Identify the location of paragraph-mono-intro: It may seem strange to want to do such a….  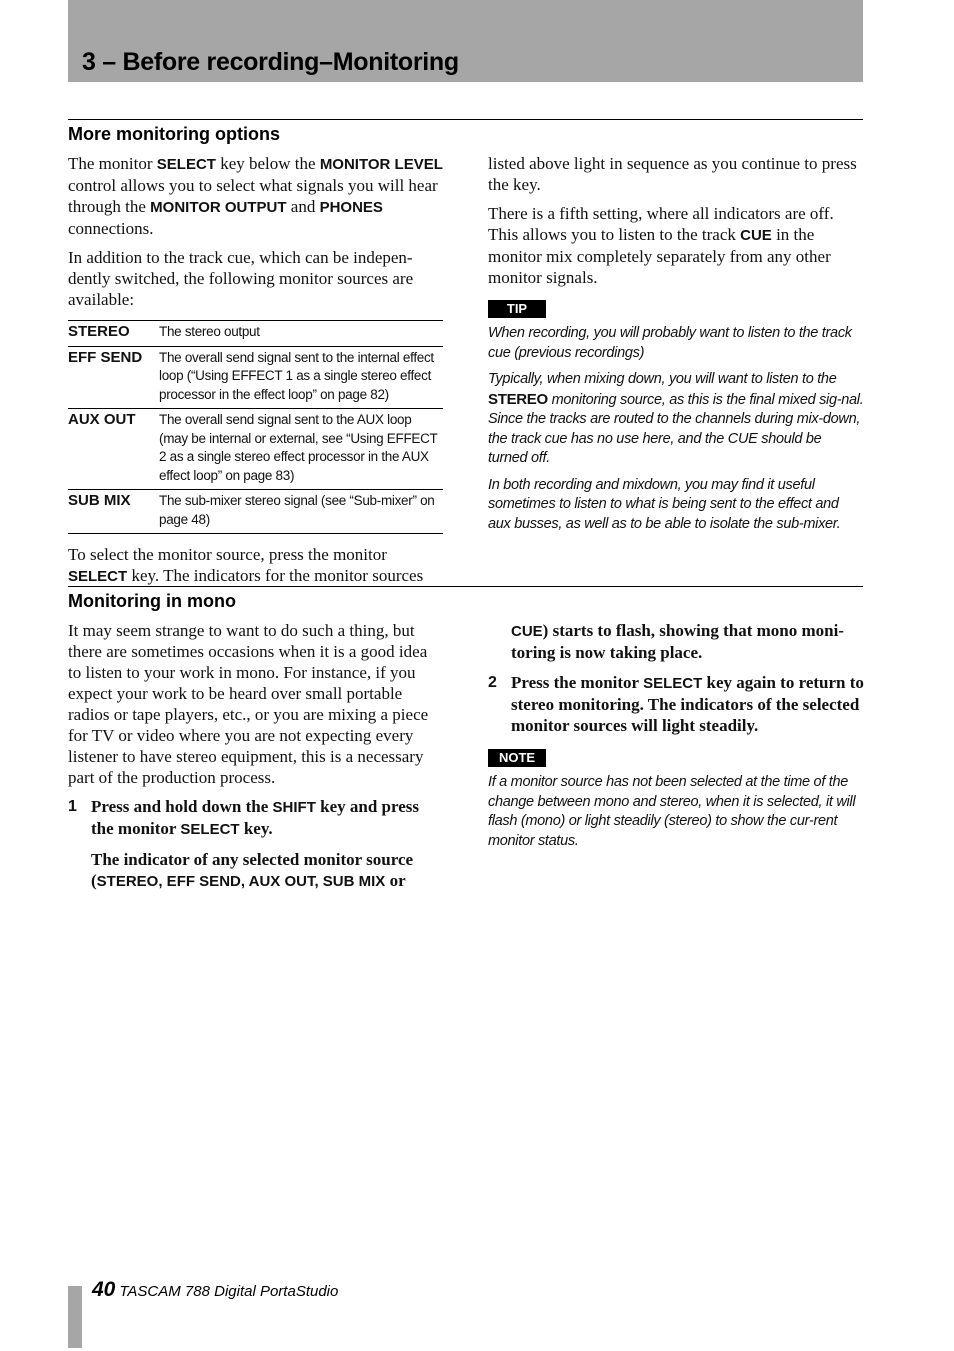
(248, 704).